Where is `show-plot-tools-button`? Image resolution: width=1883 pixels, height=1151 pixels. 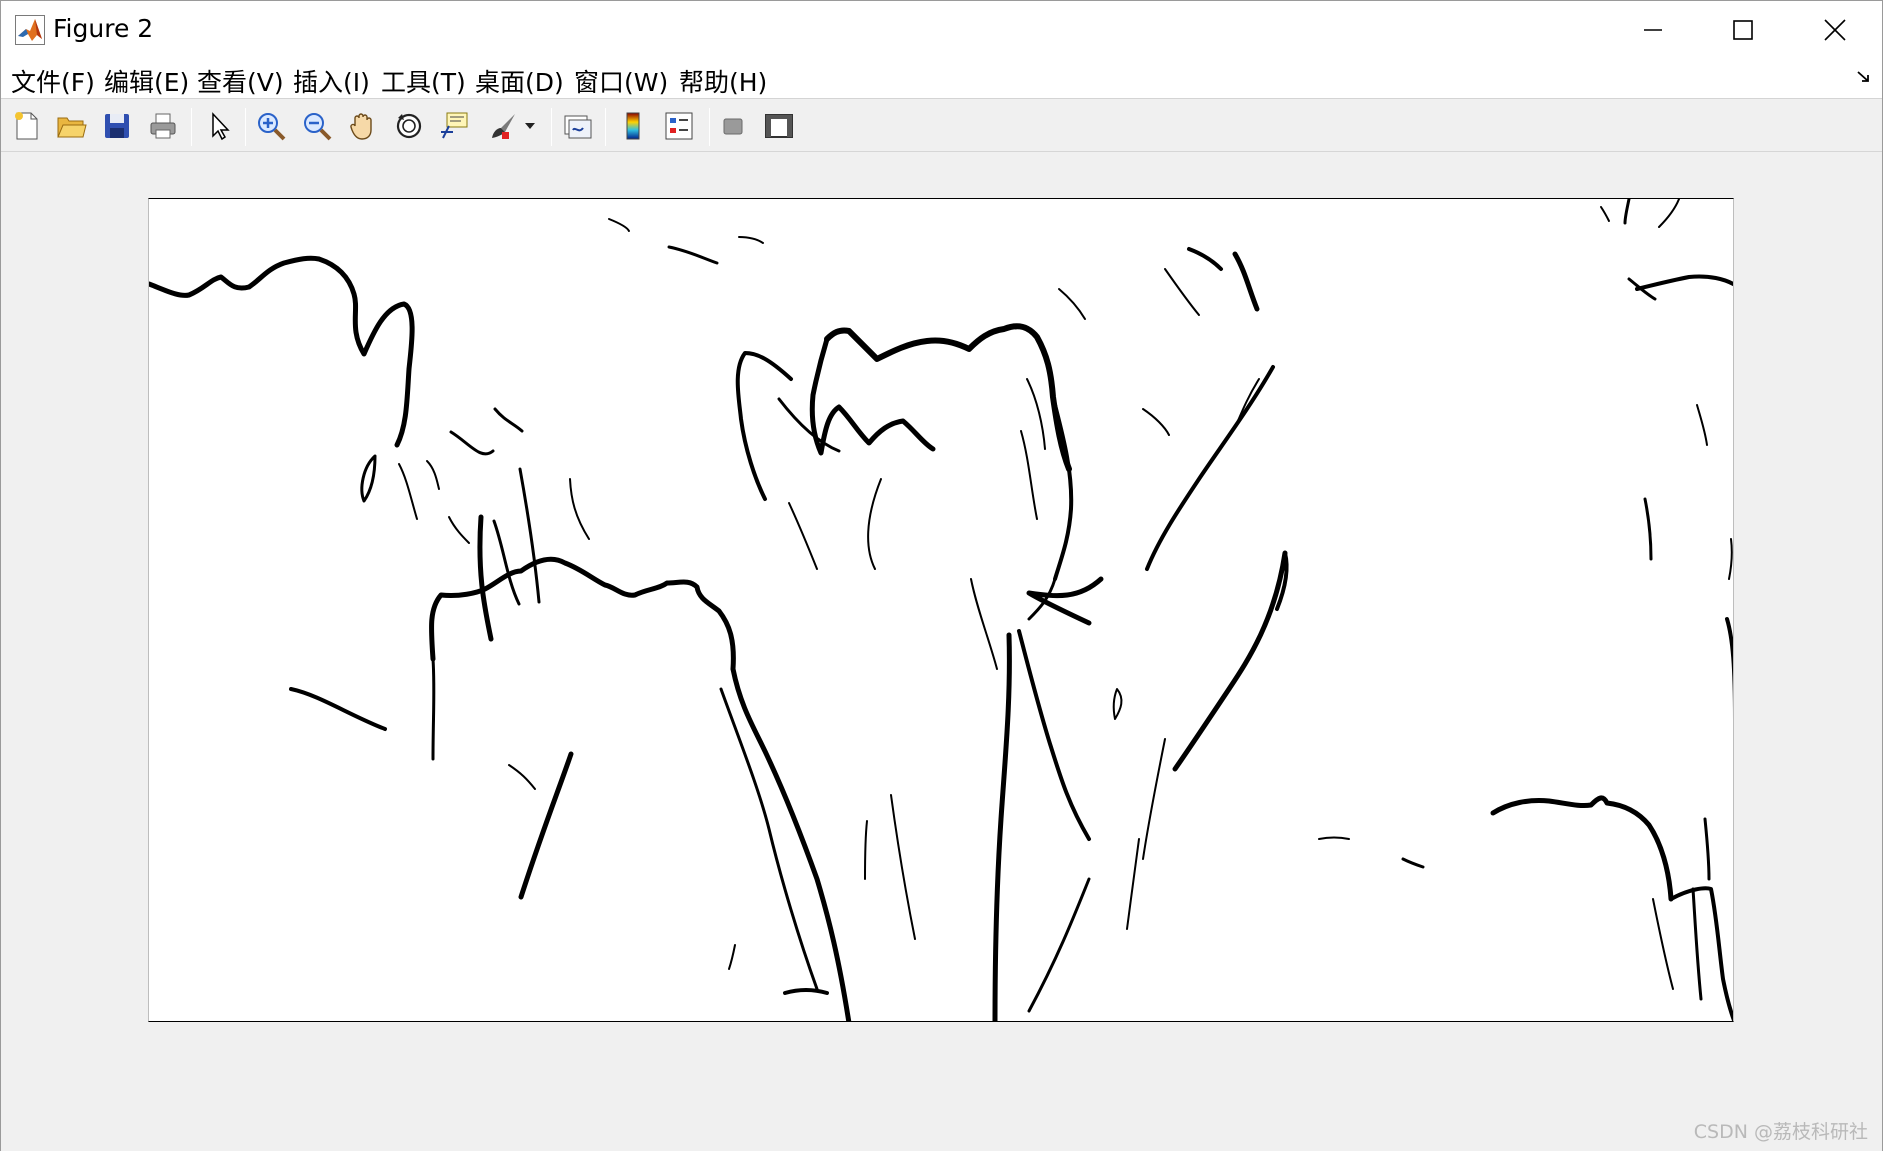
show-plot-tools-button is located at coordinates (779, 126).